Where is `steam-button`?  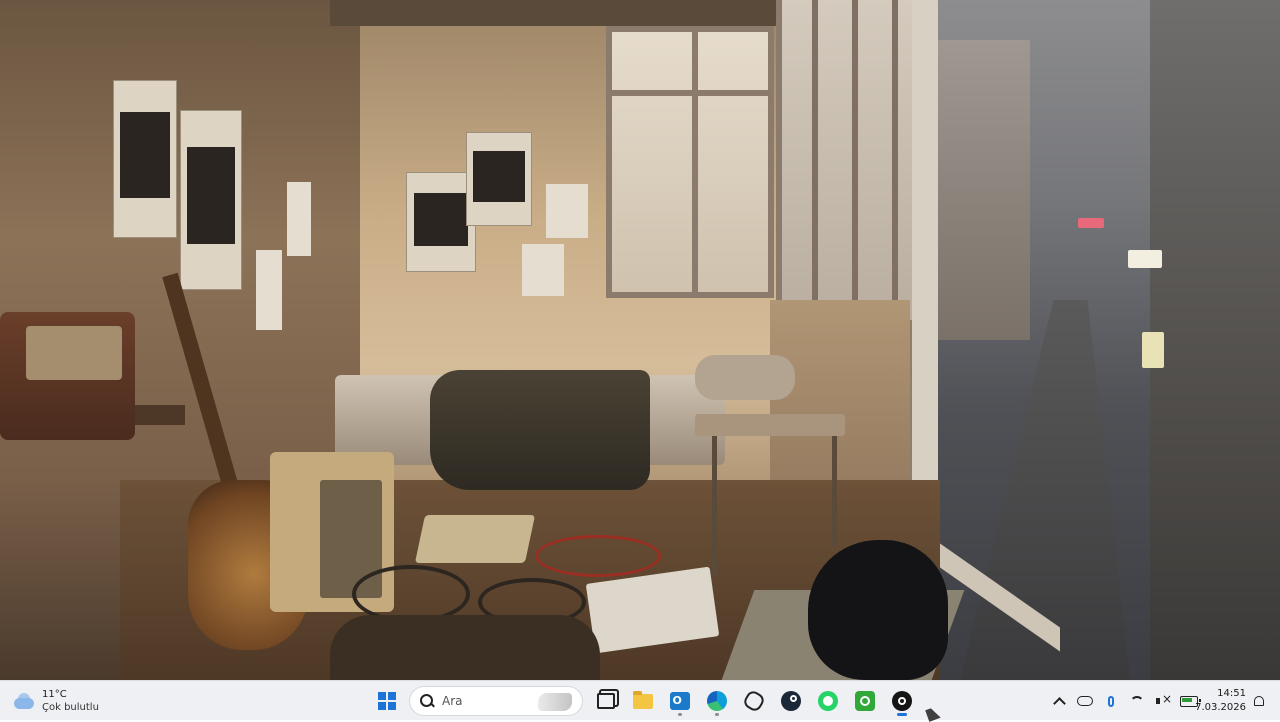 steam-button is located at coordinates (791, 701).